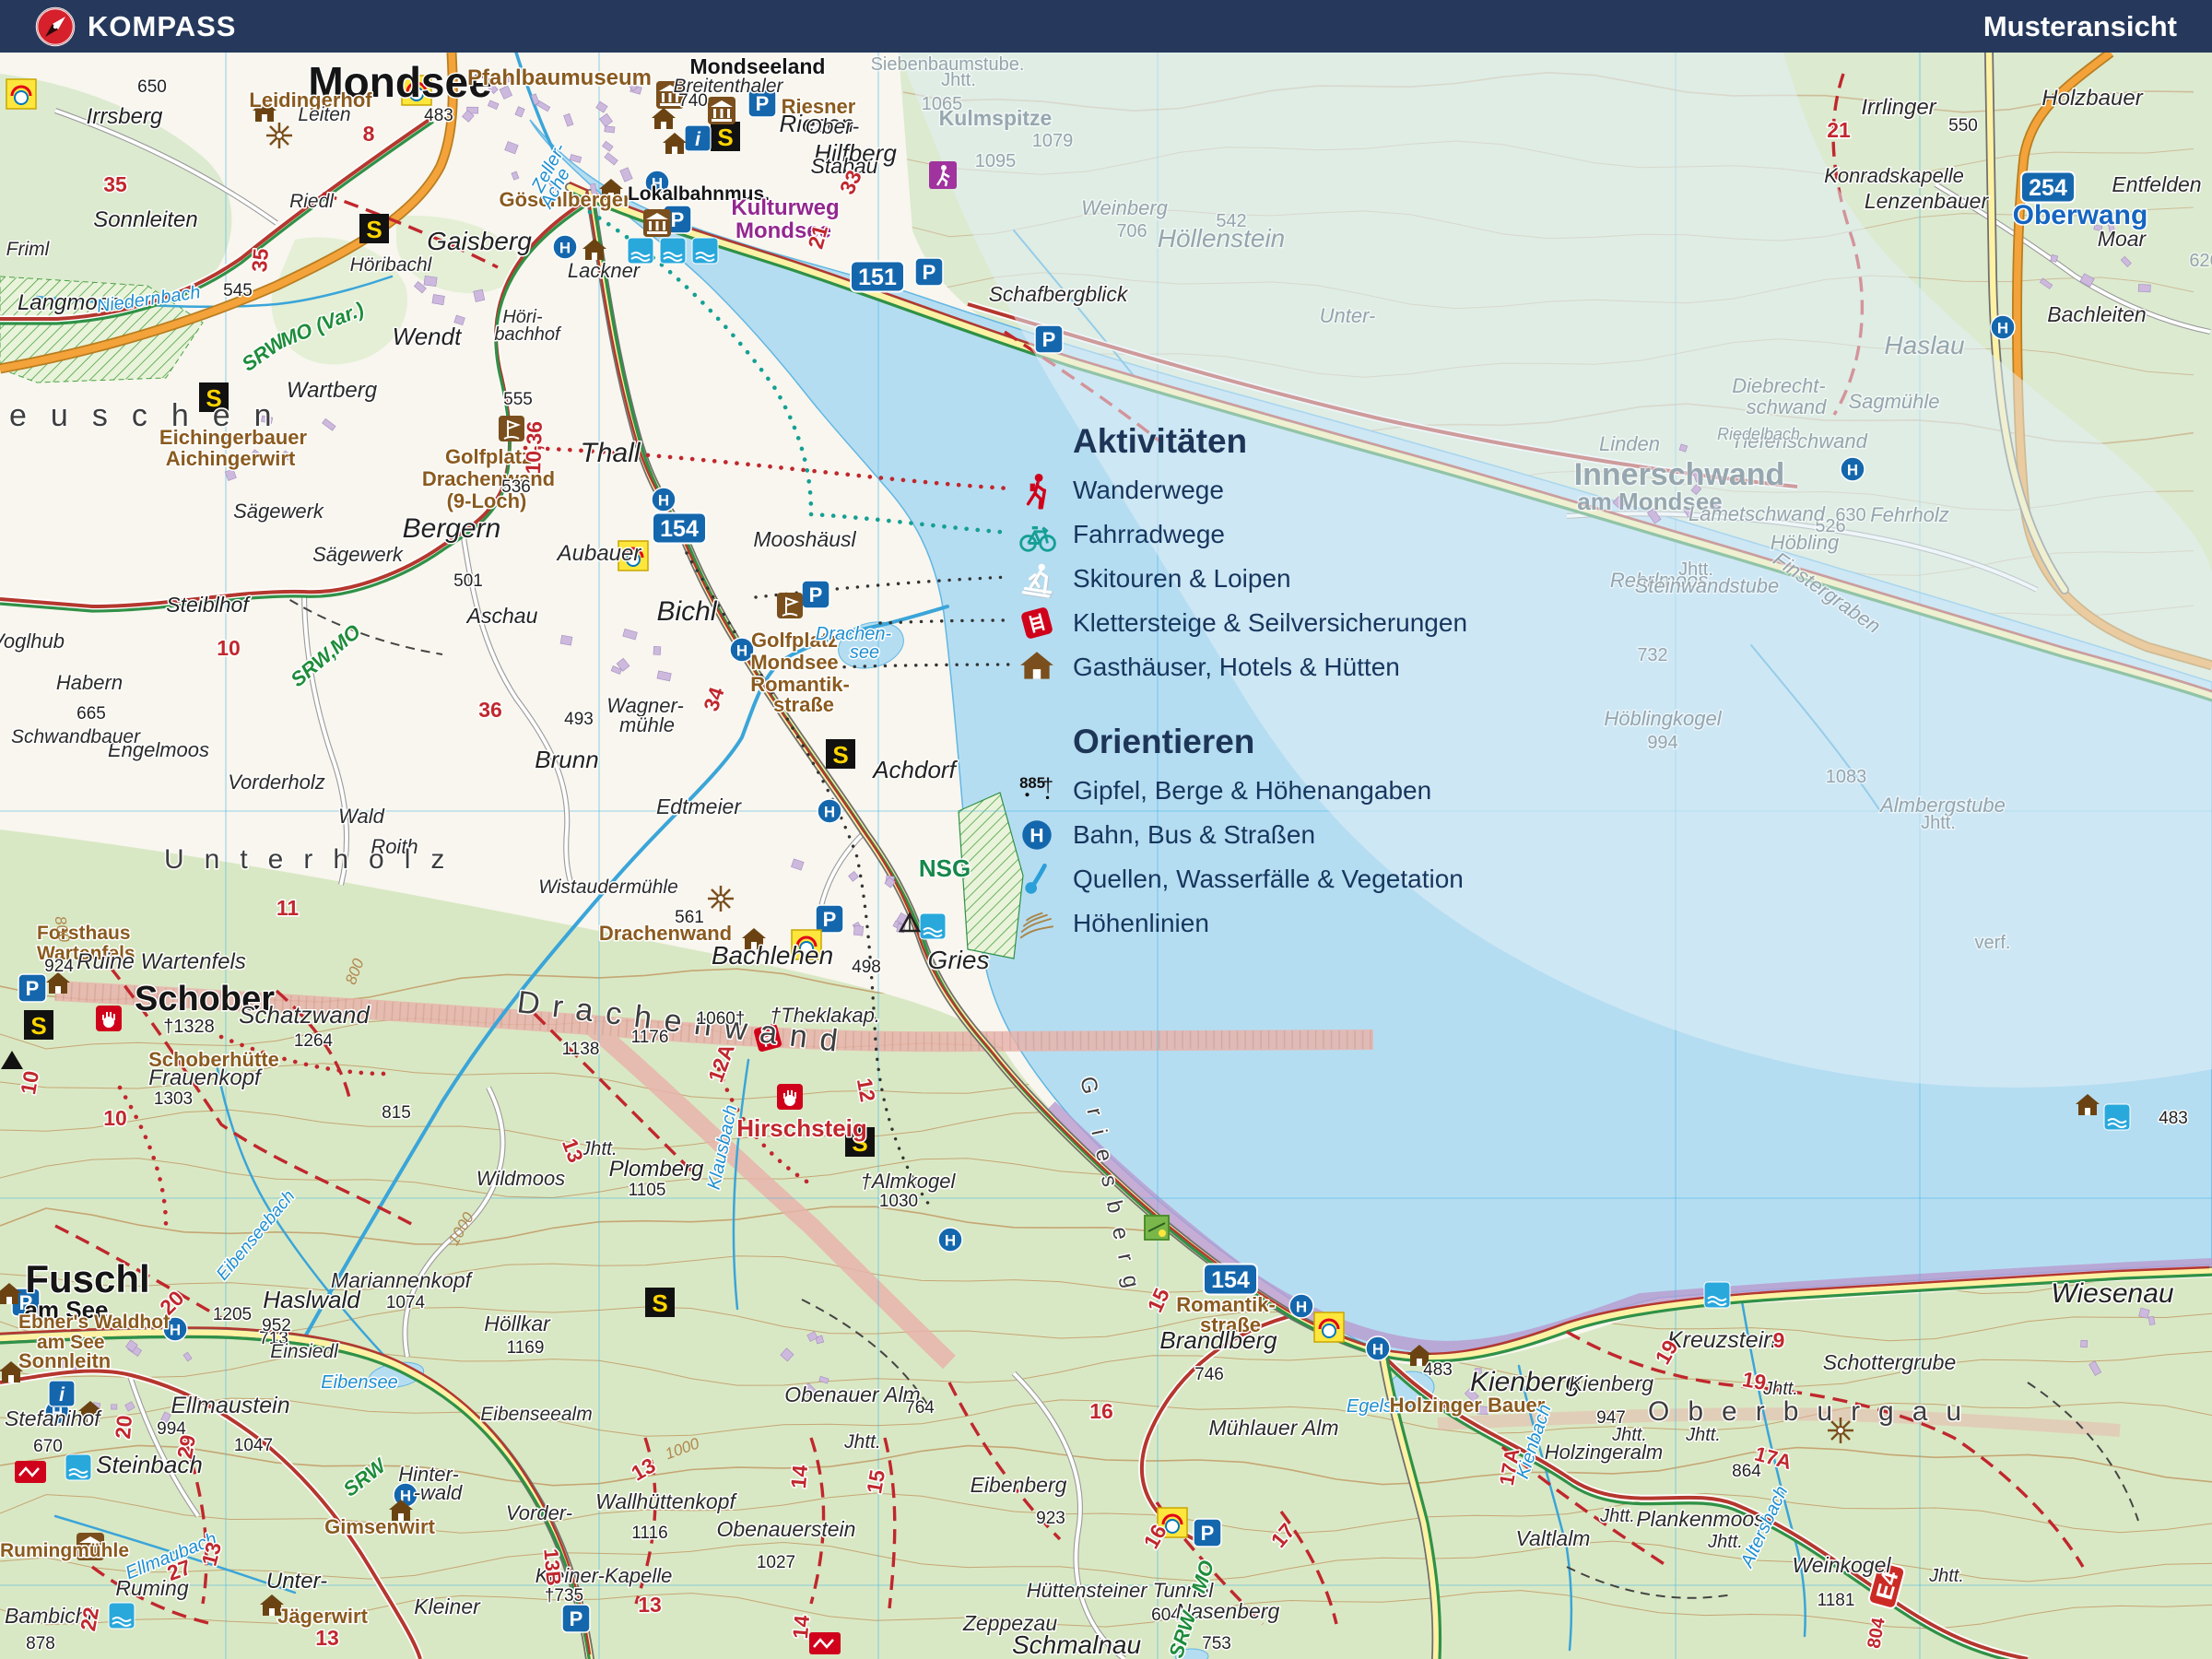 Image resolution: width=2212 pixels, height=1659 pixels. What do you see at coordinates (552, 1566) in the screenshot?
I see `map-label: 13B` at bounding box center [552, 1566].